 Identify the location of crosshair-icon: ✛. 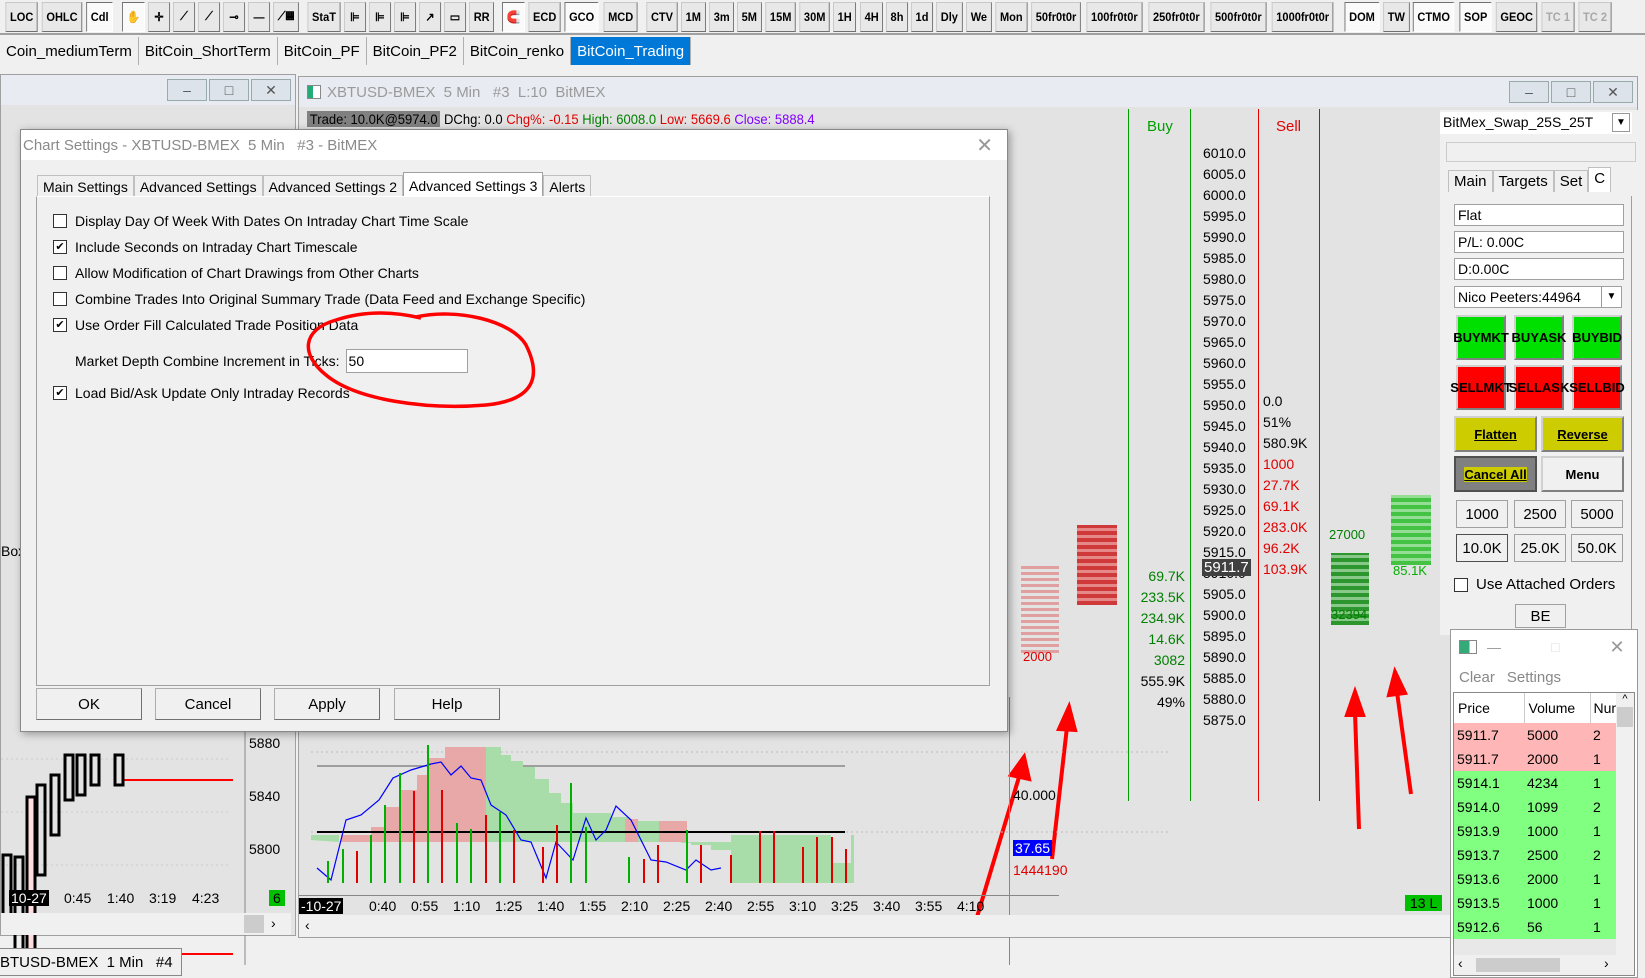
(158, 16).